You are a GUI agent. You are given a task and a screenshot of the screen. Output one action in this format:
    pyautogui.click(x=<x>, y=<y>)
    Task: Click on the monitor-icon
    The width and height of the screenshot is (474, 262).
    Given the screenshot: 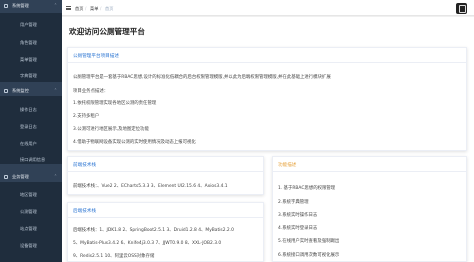 What is the action you would take?
    pyautogui.click(x=6, y=90)
    